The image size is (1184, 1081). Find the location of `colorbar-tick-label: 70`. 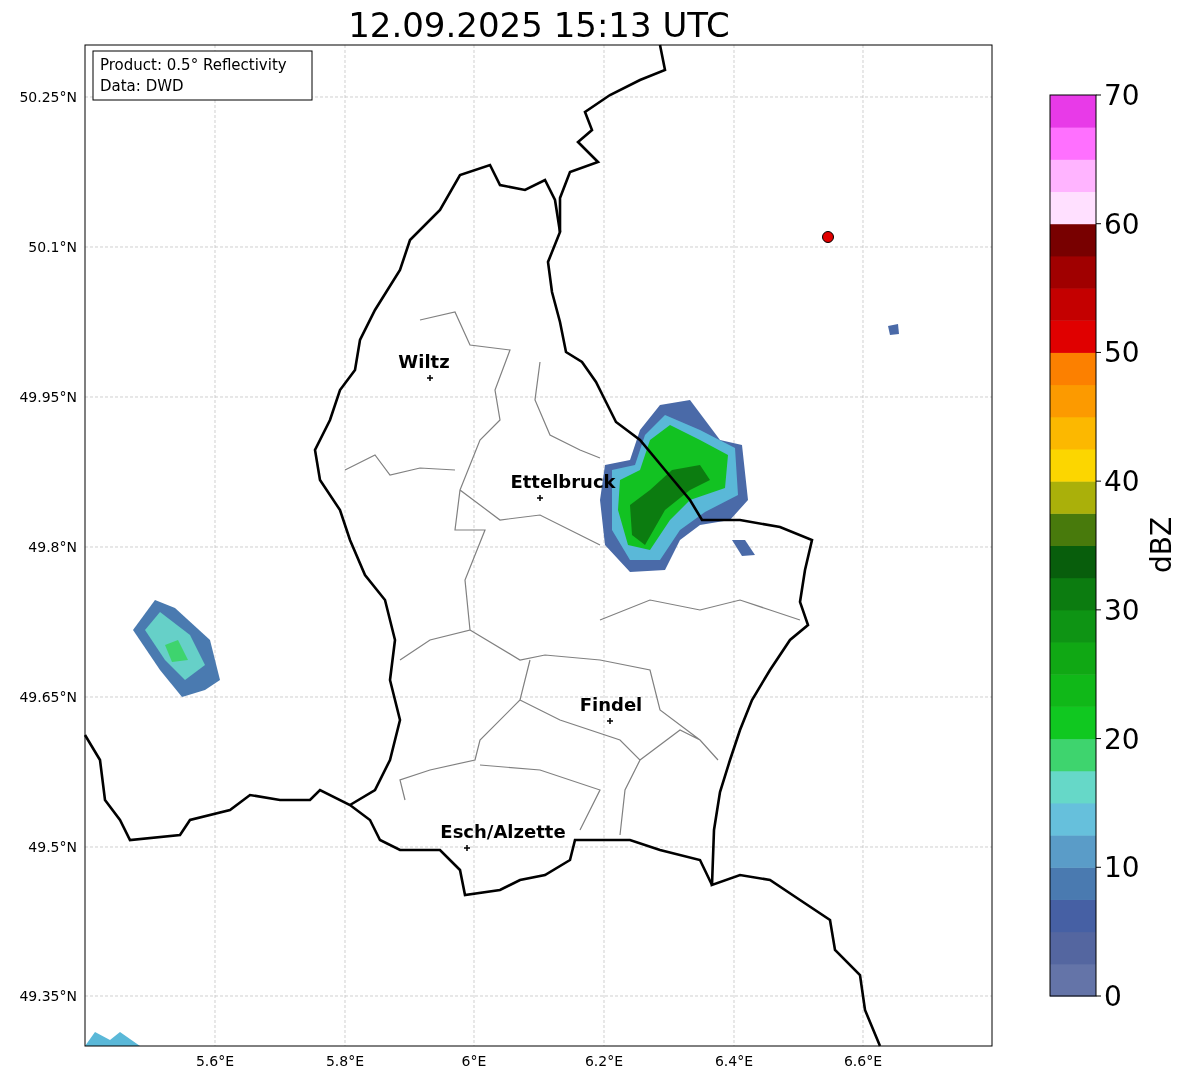

colorbar-tick-label: 70 is located at coordinates (1122, 95).